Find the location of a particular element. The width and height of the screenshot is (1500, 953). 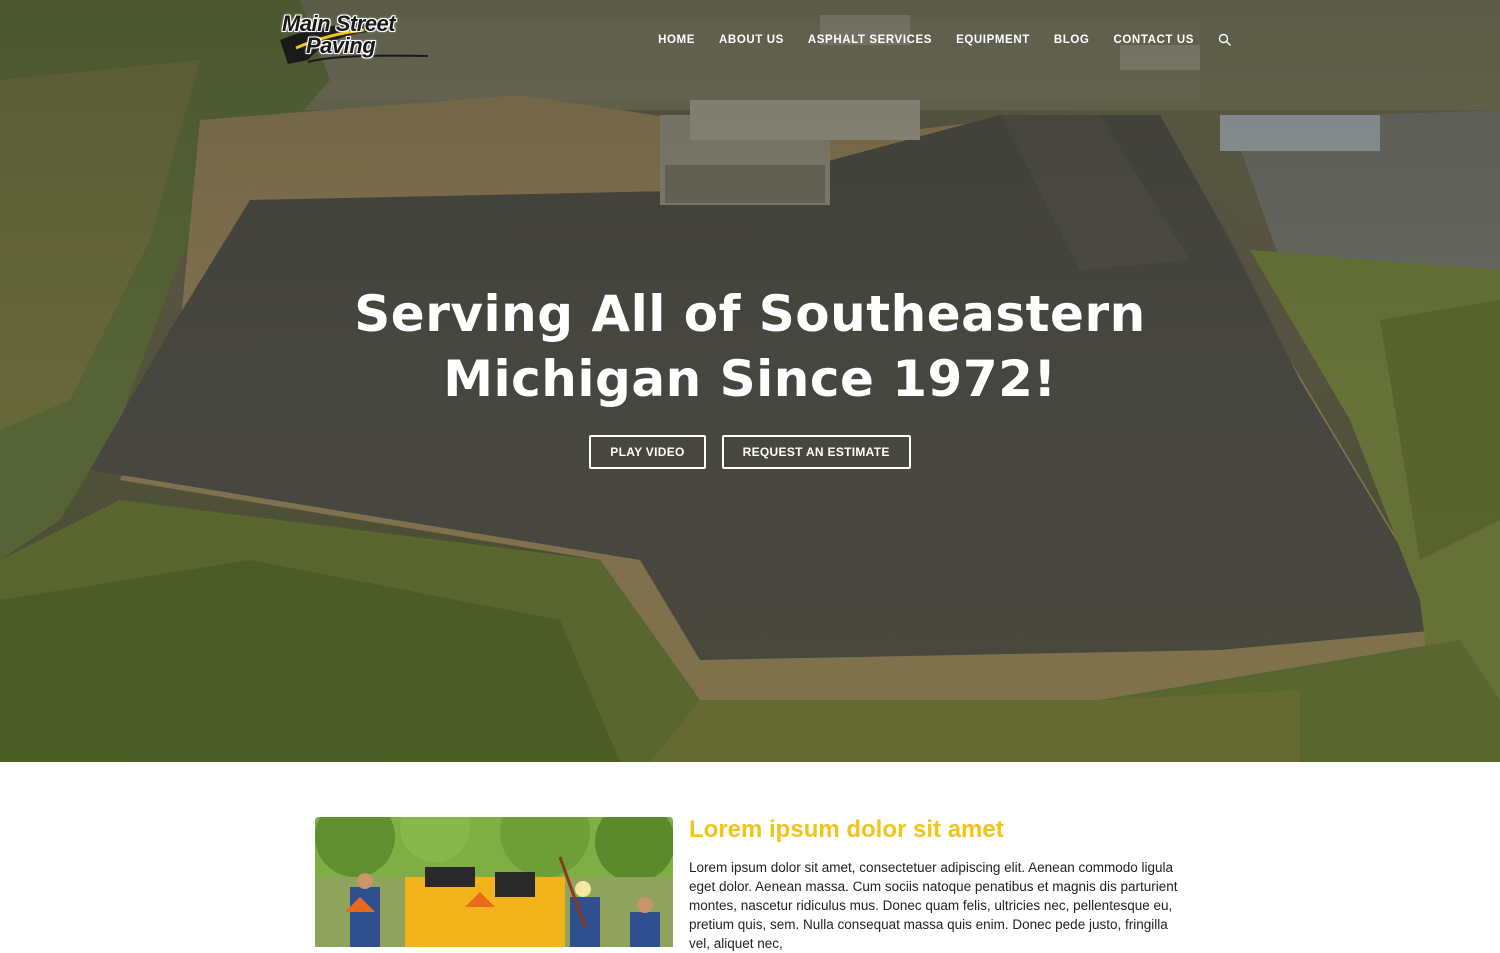

nav-equipment: EQUIPMENT is located at coordinates (993, 40).